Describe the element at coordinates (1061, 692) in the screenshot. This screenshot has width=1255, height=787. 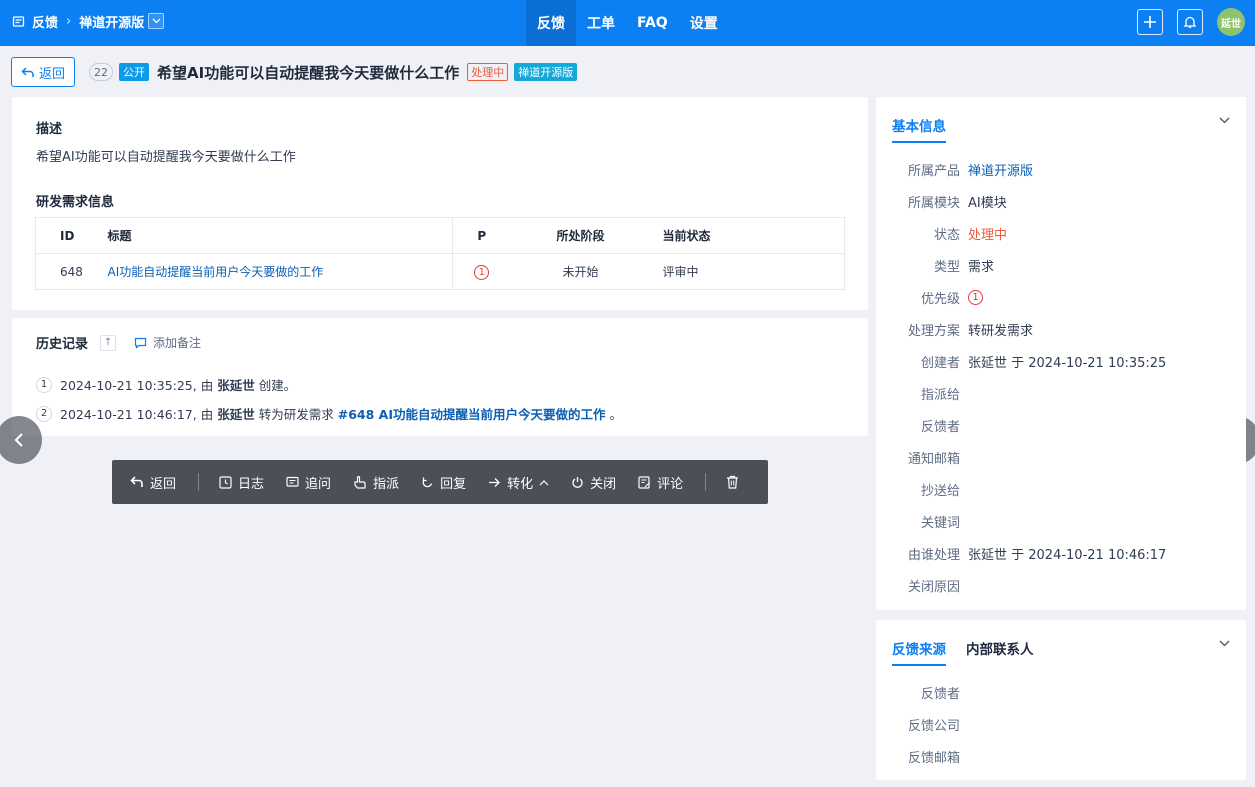
I see `info-row-source-reporter: 反馈者` at that location.